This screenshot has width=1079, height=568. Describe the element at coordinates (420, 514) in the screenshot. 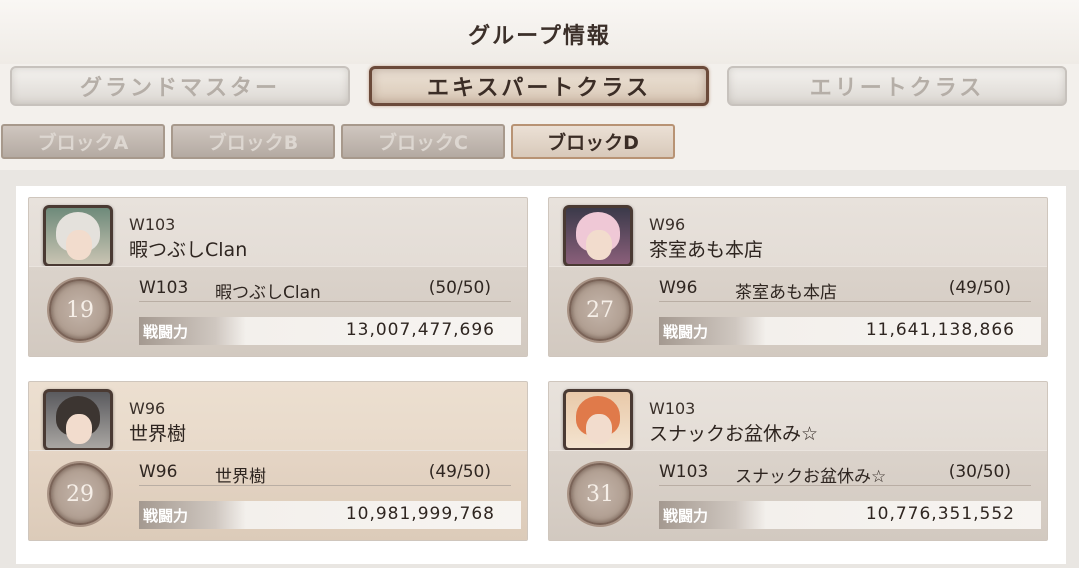

I see `power-value: 10,981,999,768` at that location.